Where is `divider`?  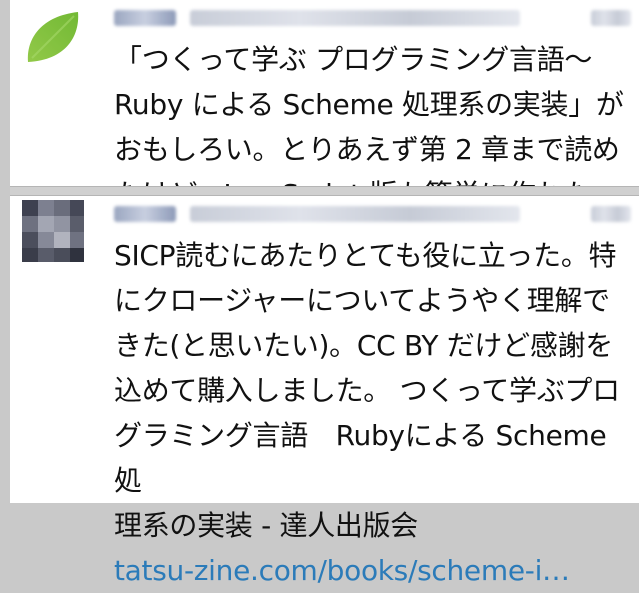 divider is located at coordinates (324, 191).